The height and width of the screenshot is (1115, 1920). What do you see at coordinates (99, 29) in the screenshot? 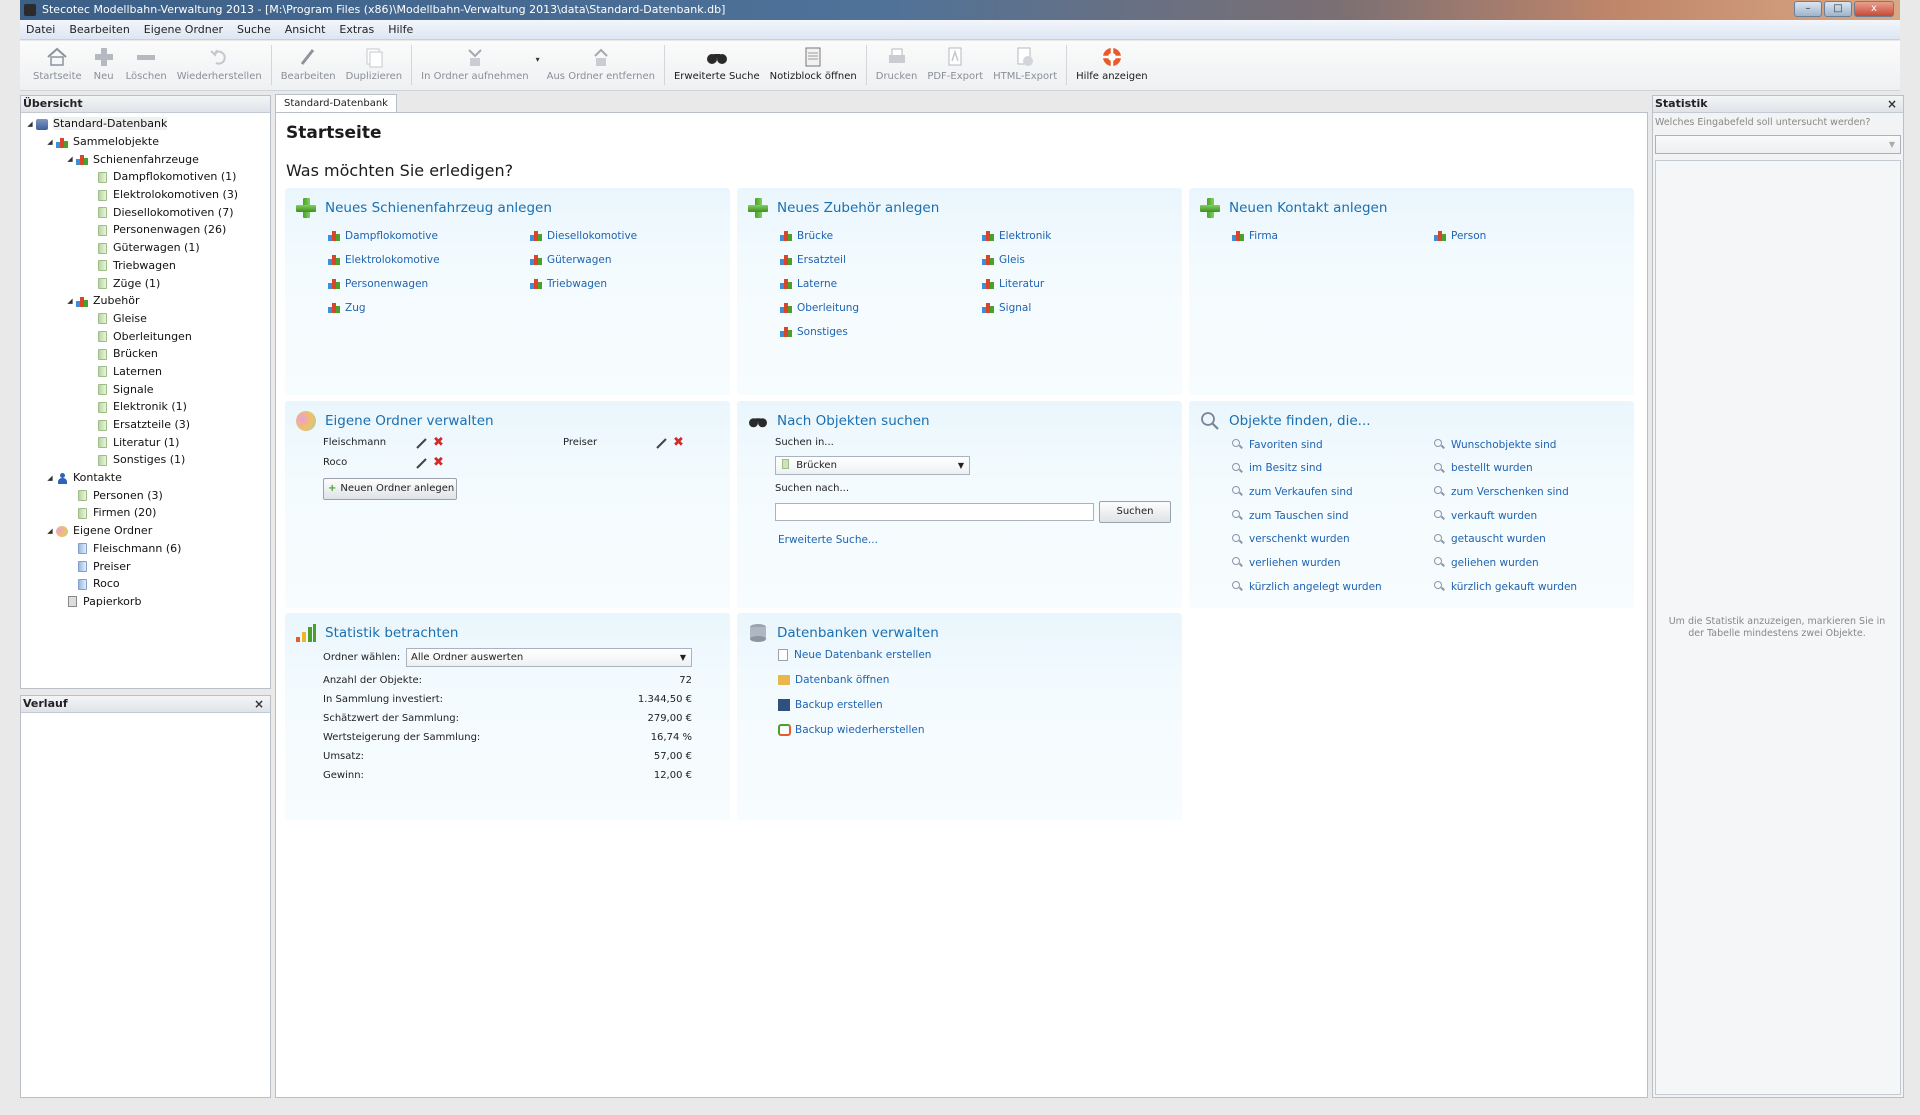
I see `menu-bearbeiten: Bearbeiten` at bounding box center [99, 29].